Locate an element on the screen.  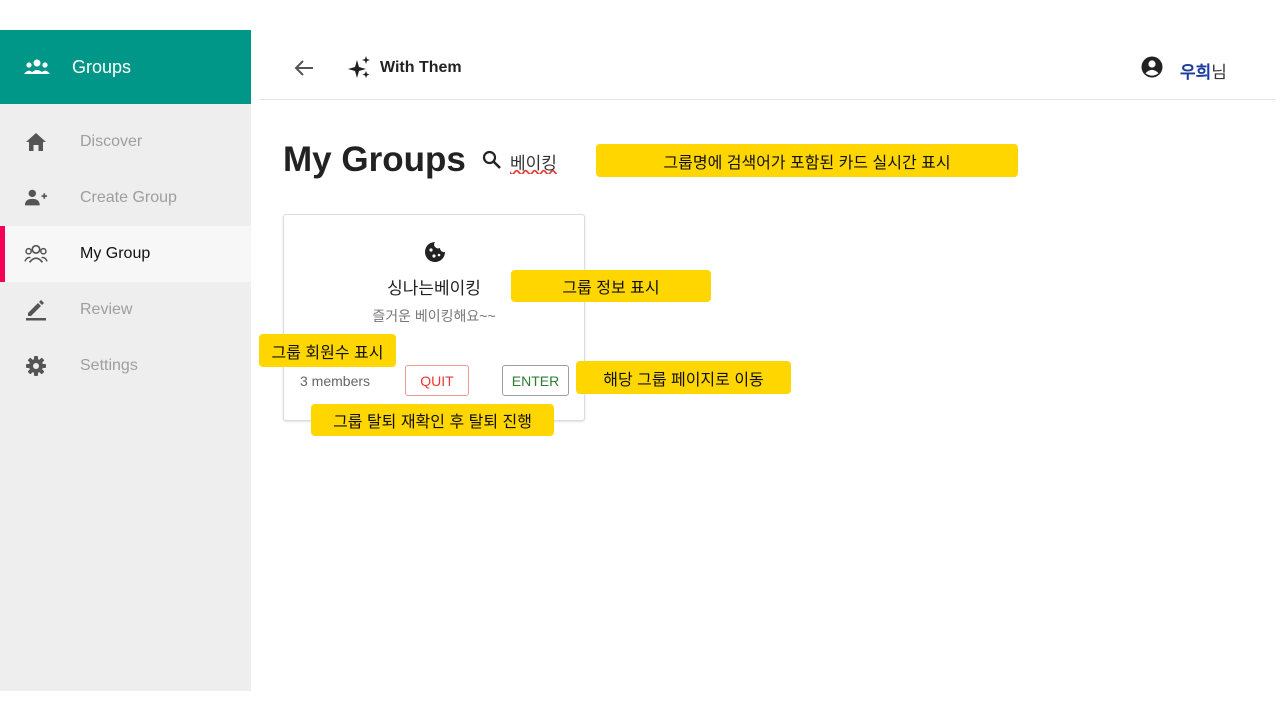
enter-button: ENTER is located at coordinates (535, 380).